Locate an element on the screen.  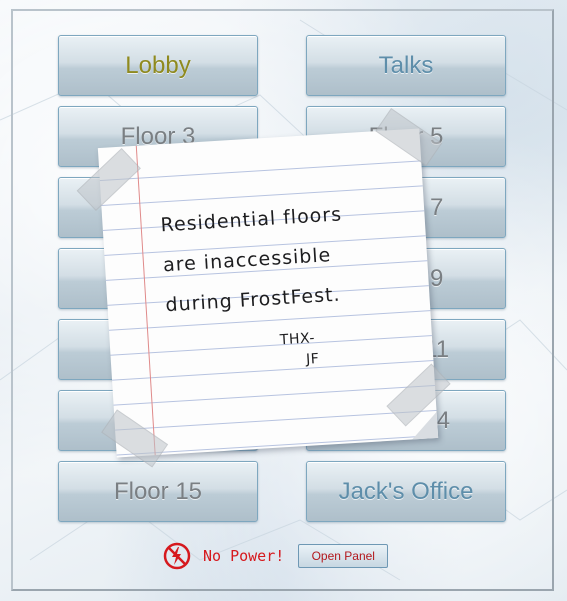
note-signature-initials: JF is located at coordinates (312, 359).